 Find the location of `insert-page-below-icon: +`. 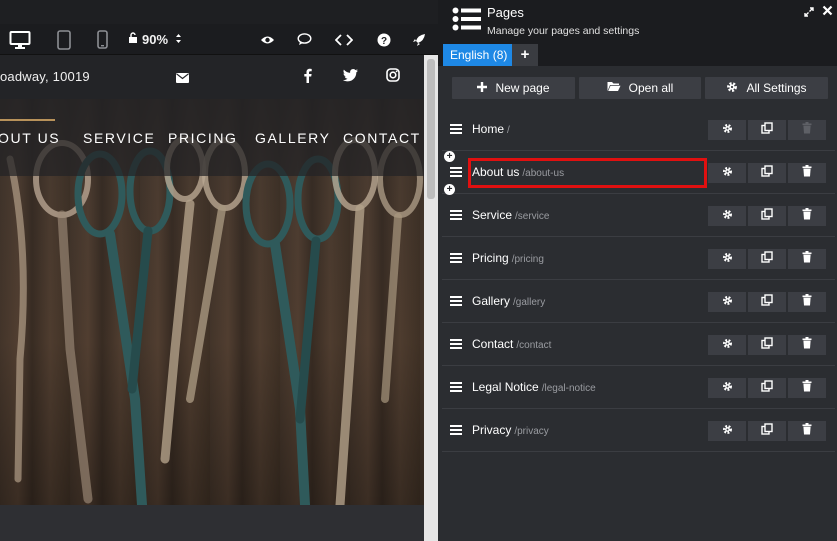

insert-page-below-icon: + is located at coordinates (449, 189).